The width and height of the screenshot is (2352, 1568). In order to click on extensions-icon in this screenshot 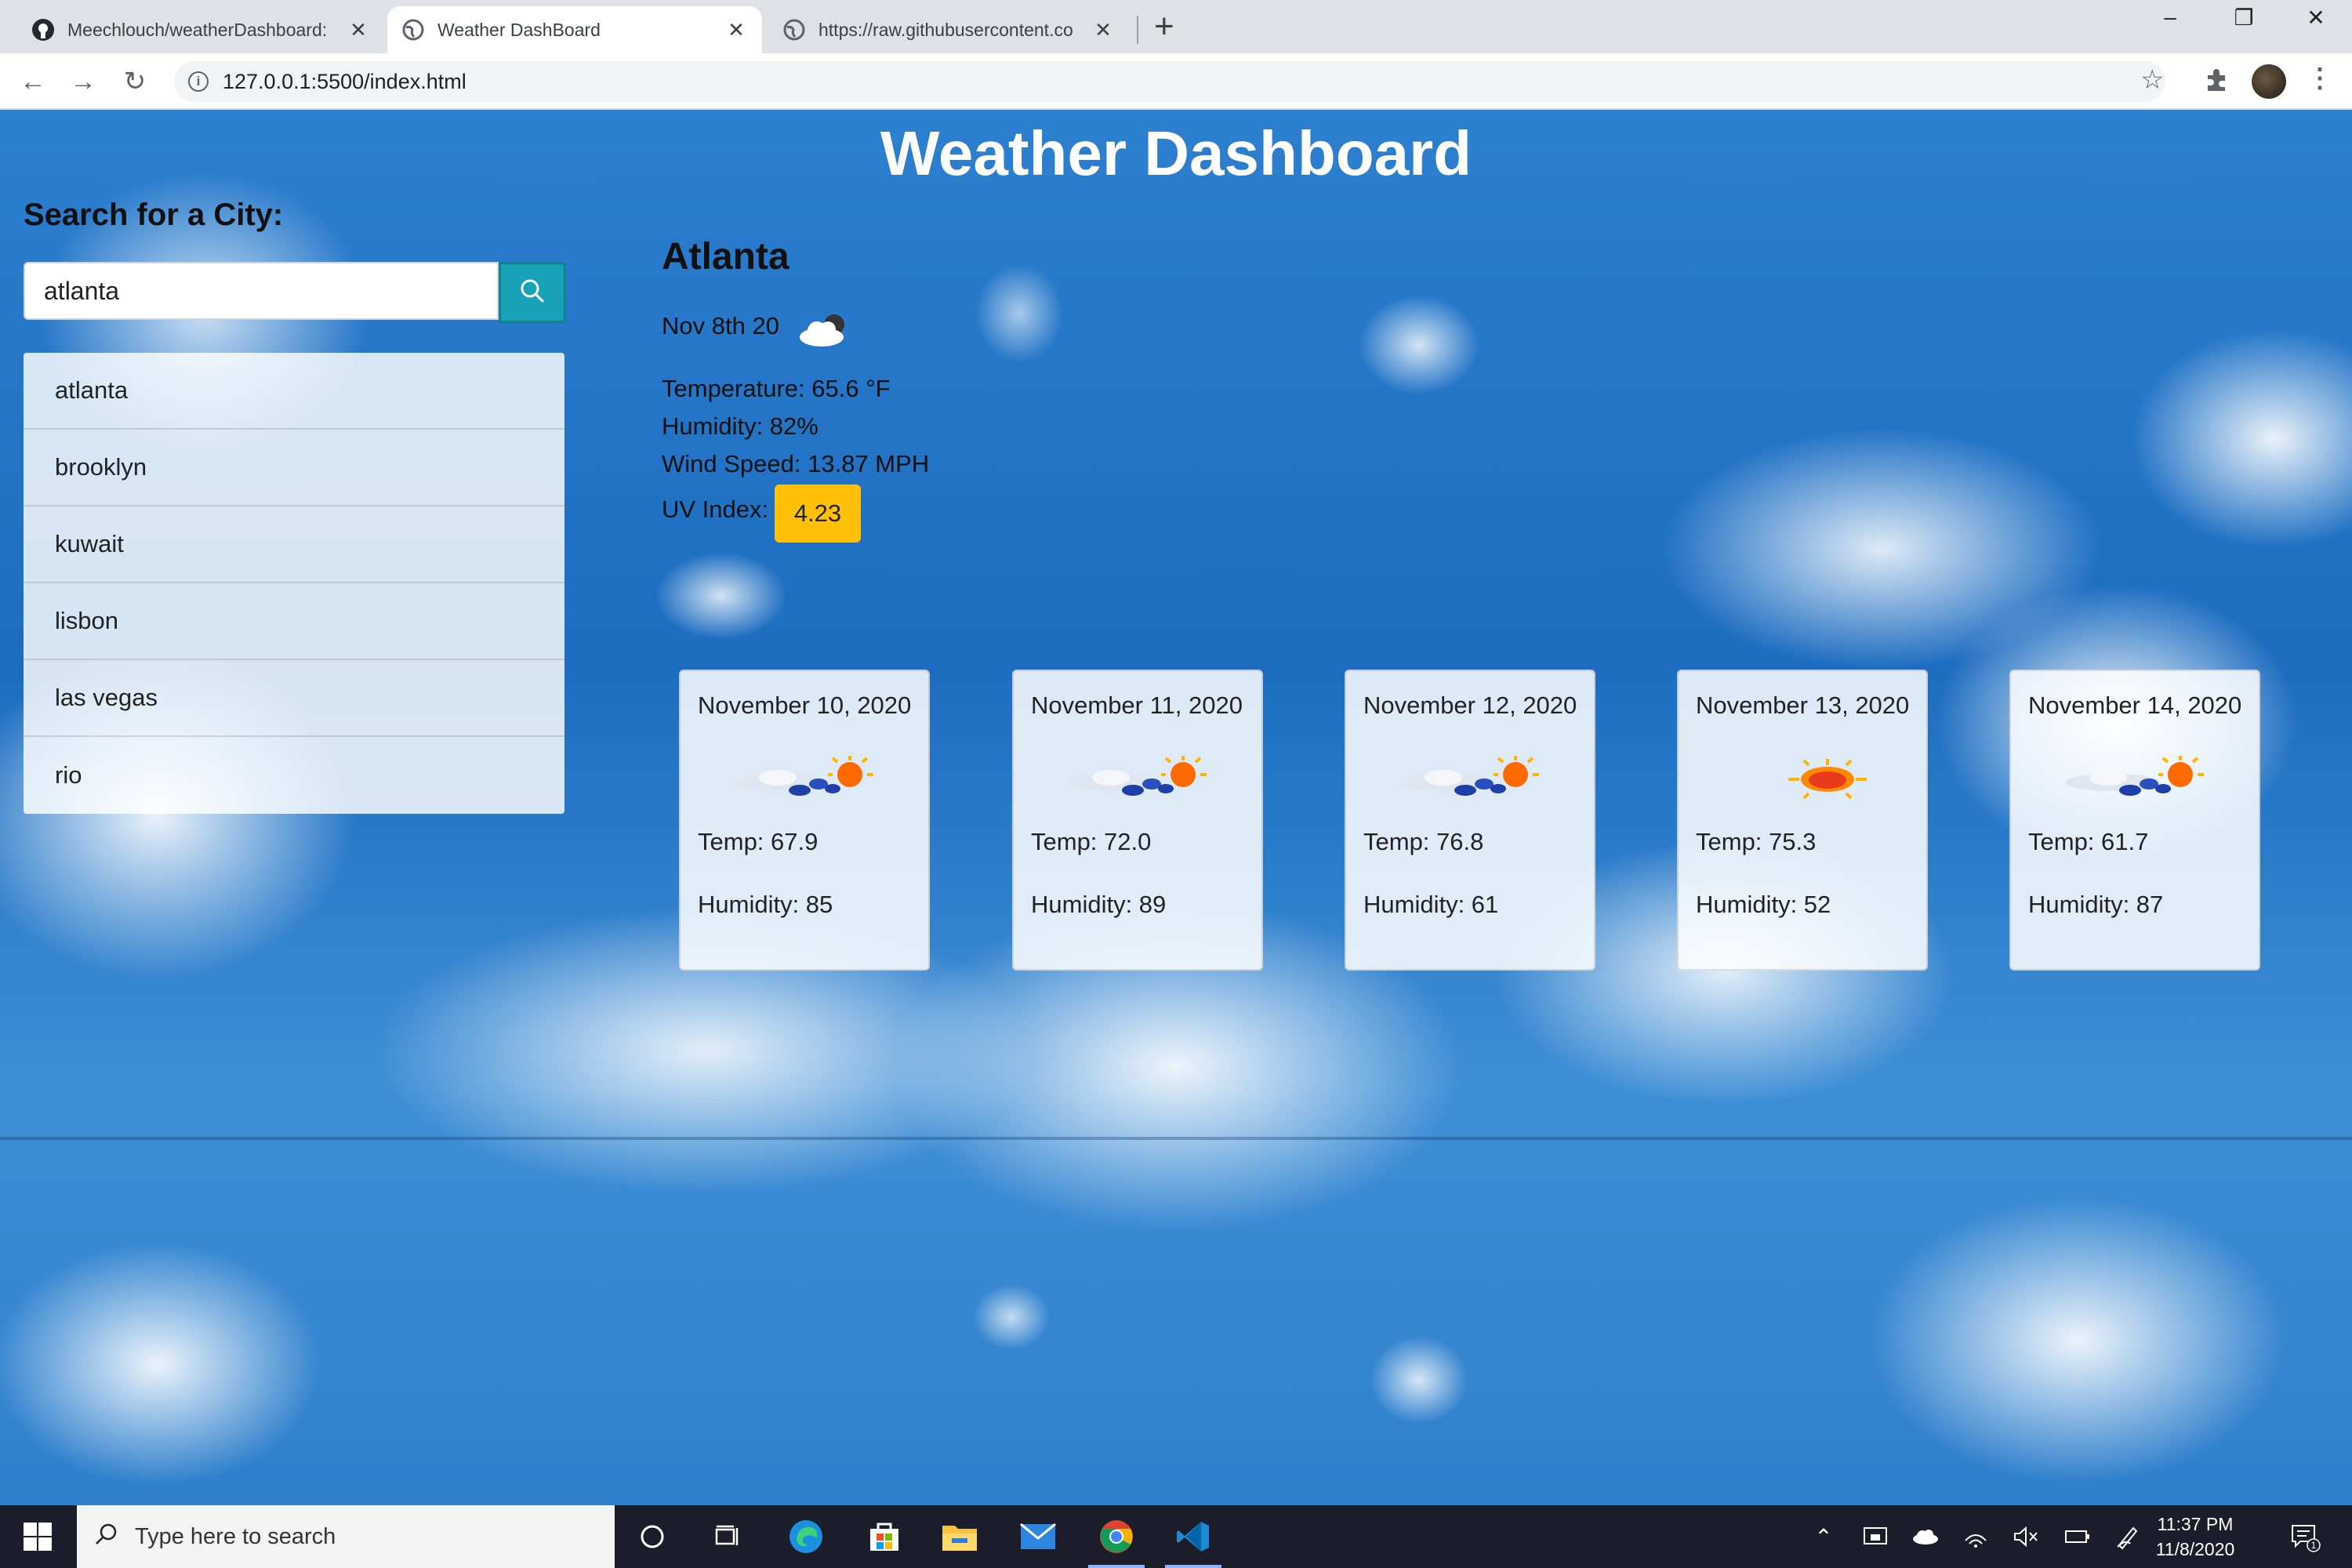, I will do `click(2216, 80)`.